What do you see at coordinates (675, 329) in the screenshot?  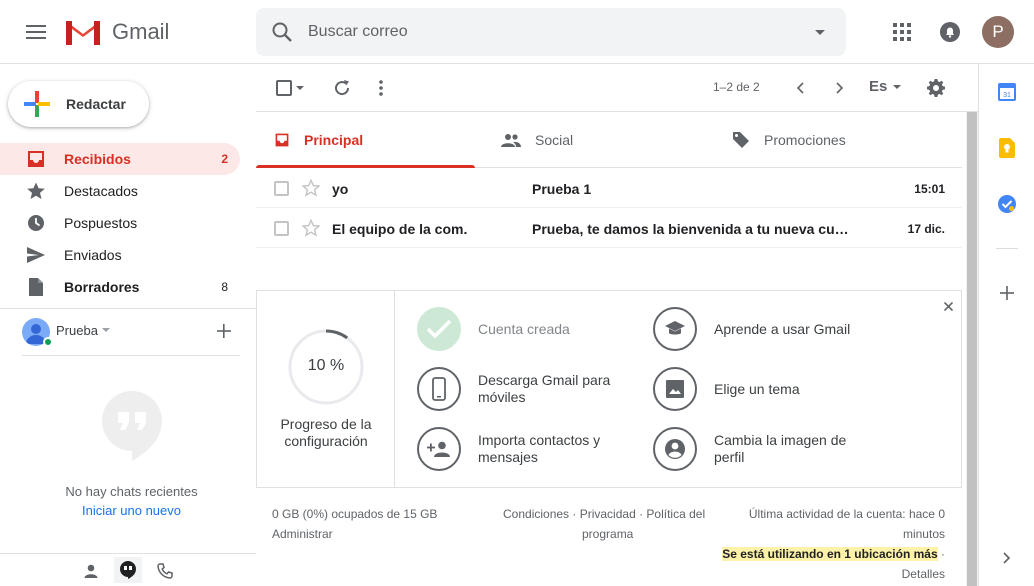 I see `school-icon` at bounding box center [675, 329].